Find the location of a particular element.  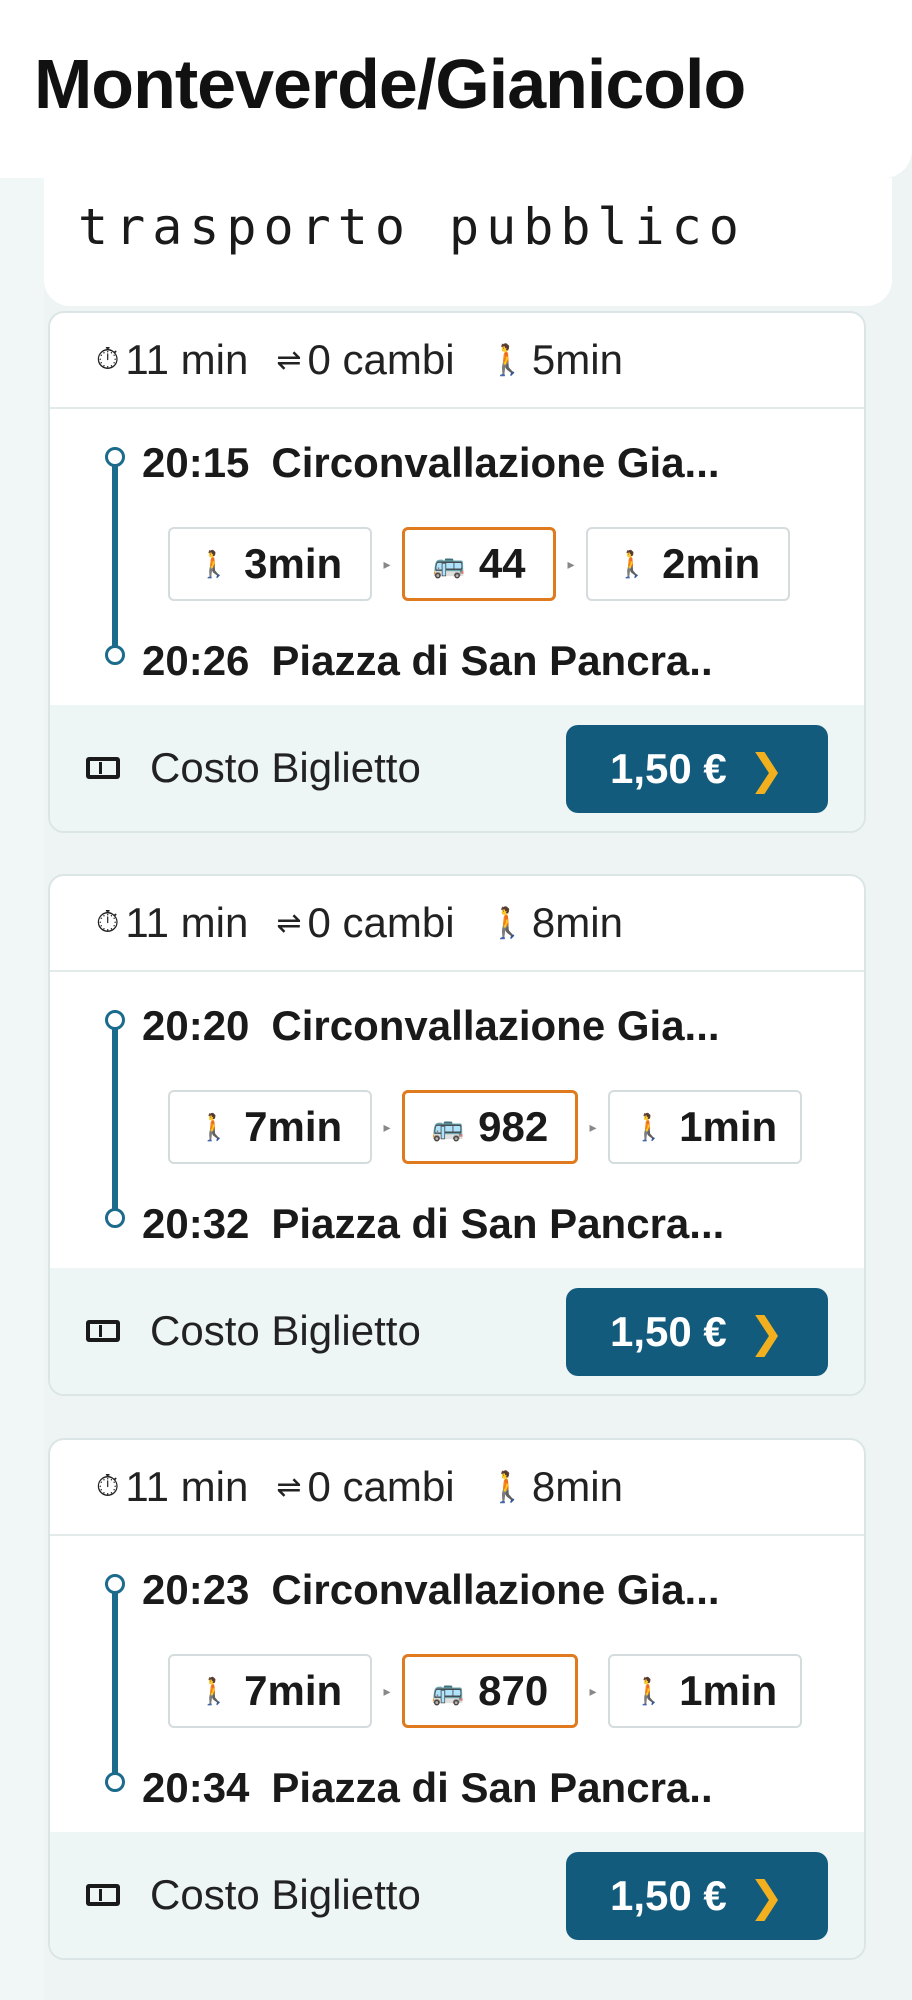

header: Monteverde/Gianicolo is located at coordinates (456, 89).